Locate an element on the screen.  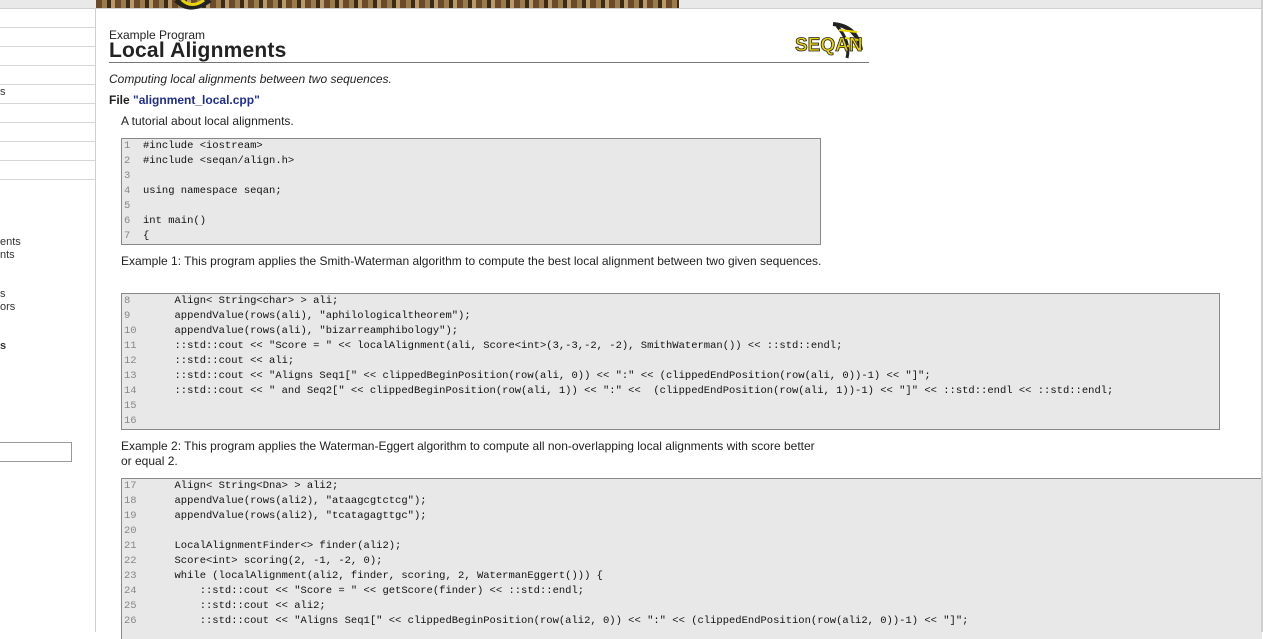
code-line: 3 is located at coordinates (132, 176).